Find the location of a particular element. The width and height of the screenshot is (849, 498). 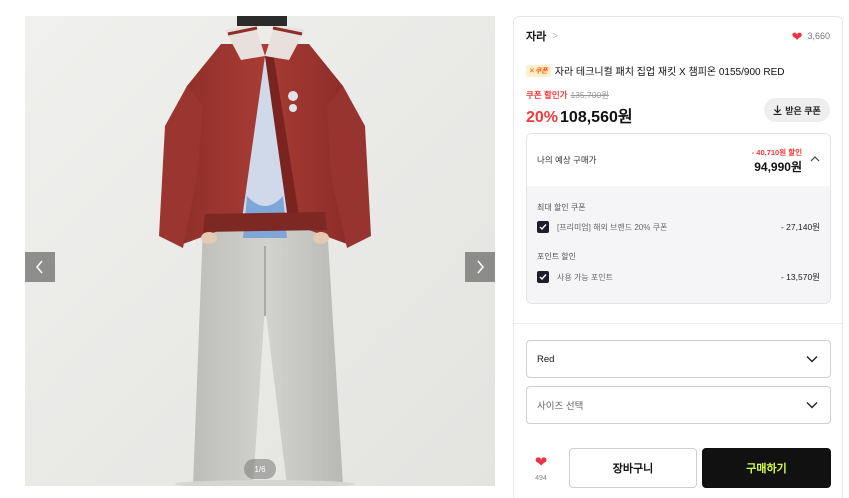

estimated-final-price: 94,990원 is located at coordinates (778, 167).